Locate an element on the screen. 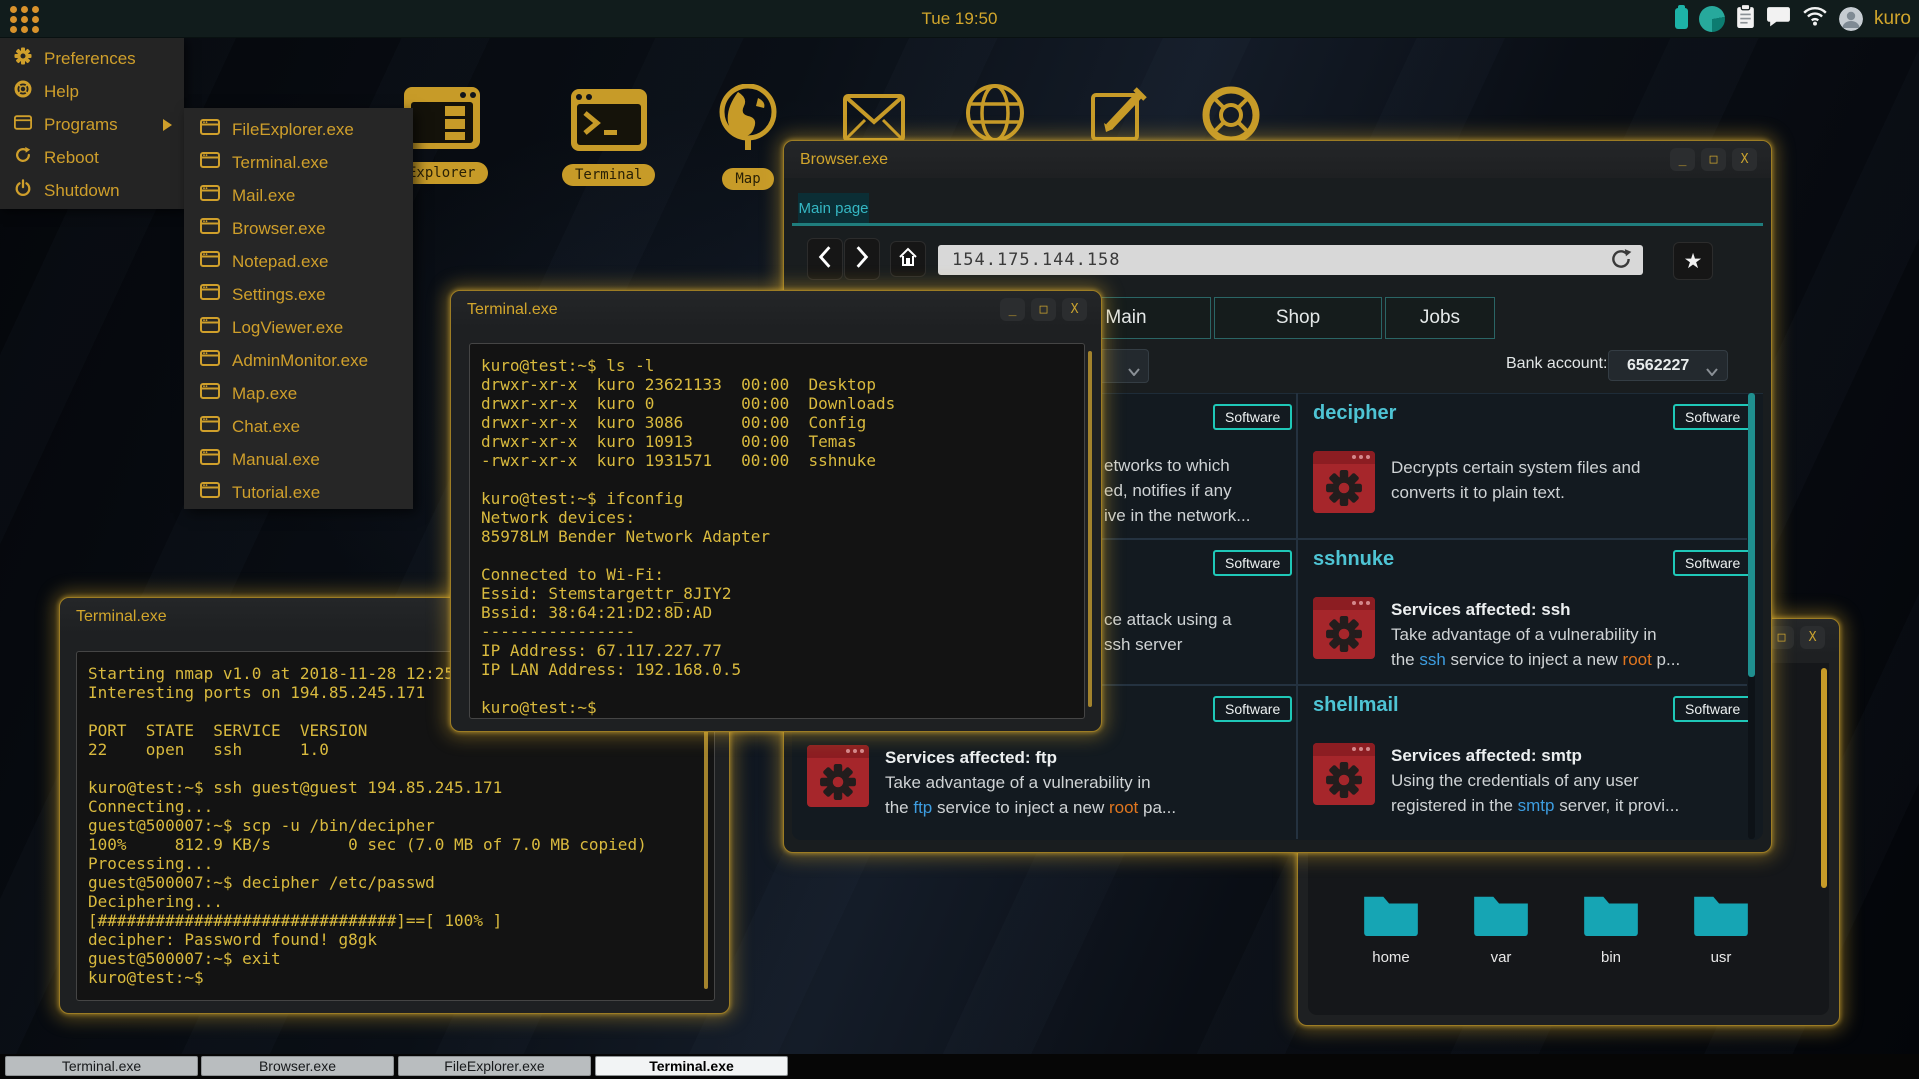 The width and height of the screenshot is (1919, 1079). home-icon is located at coordinates (908, 259).